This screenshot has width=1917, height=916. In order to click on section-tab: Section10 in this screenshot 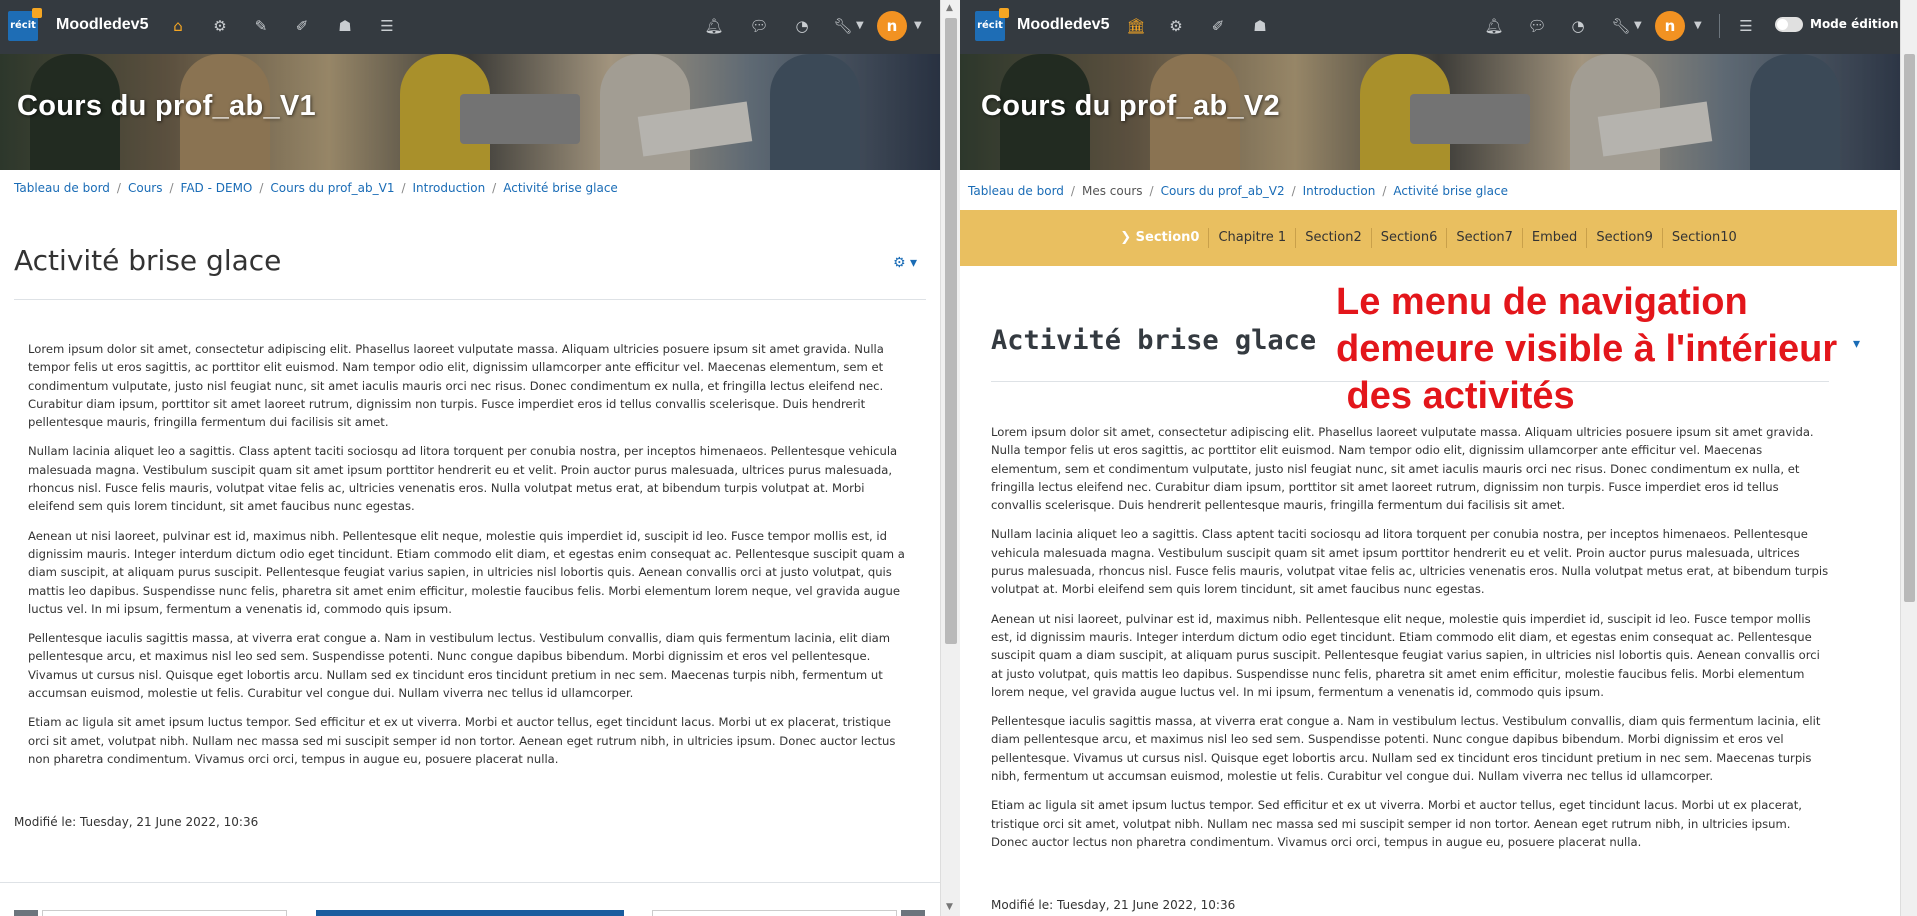, I will do `click(1703, 238)`.